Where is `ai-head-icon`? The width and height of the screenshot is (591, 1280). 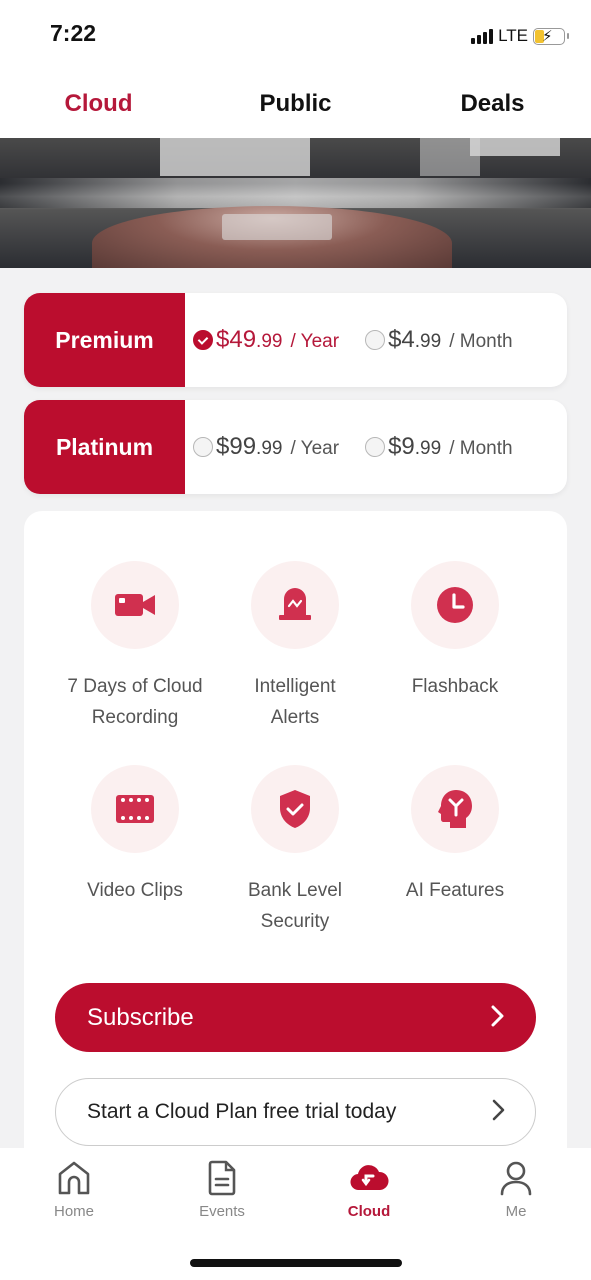 ai-head-icon is located at coordinates (455, 809).